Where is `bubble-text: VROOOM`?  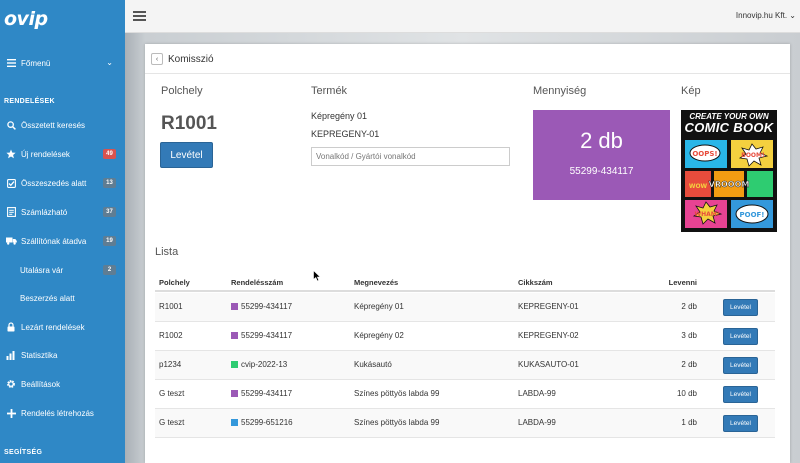 bubble-text: VROOOM is located at coordinates (729, 184).